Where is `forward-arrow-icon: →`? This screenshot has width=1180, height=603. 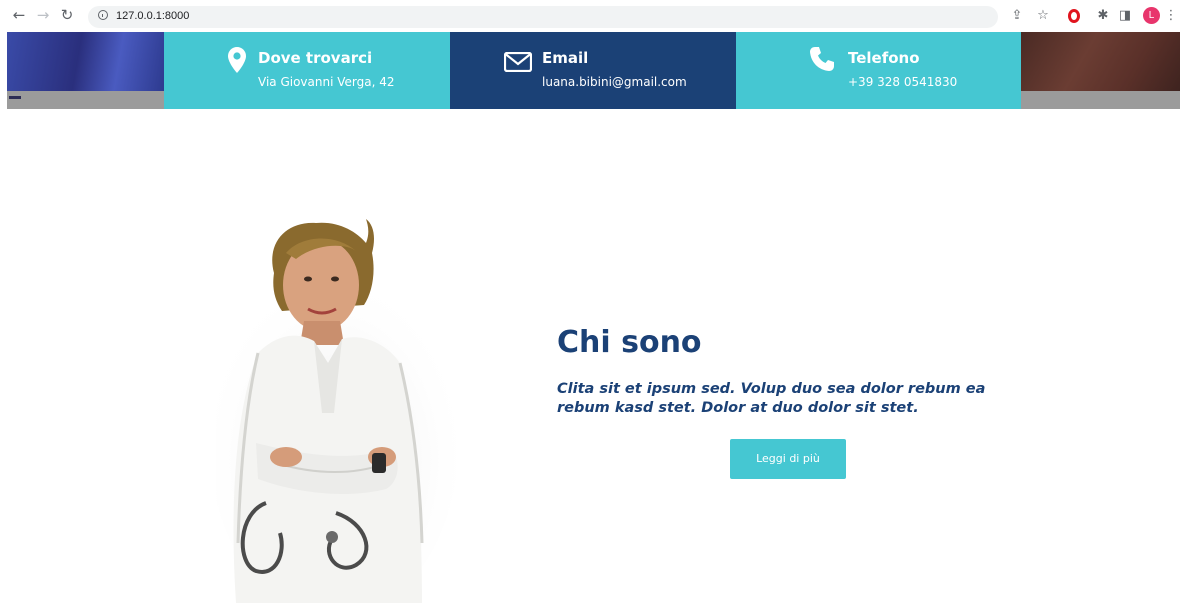 forward-arrow-icon: → is located at coordinates (43, 15).